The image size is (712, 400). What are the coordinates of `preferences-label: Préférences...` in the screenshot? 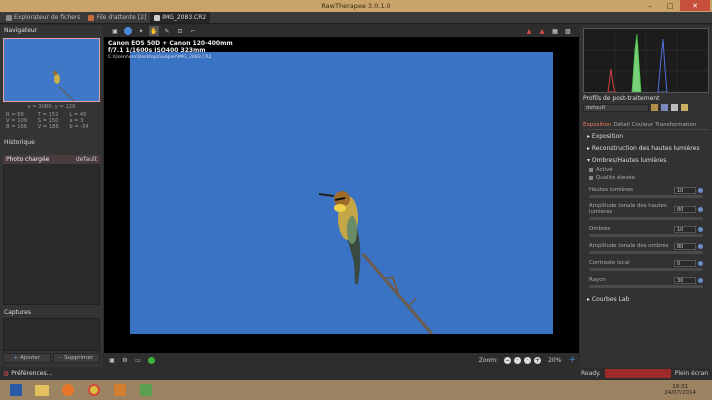 It's located at (32, 373).